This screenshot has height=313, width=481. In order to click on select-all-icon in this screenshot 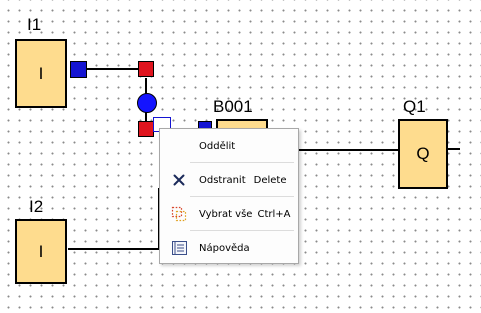, I will do `click(179, 214)`.